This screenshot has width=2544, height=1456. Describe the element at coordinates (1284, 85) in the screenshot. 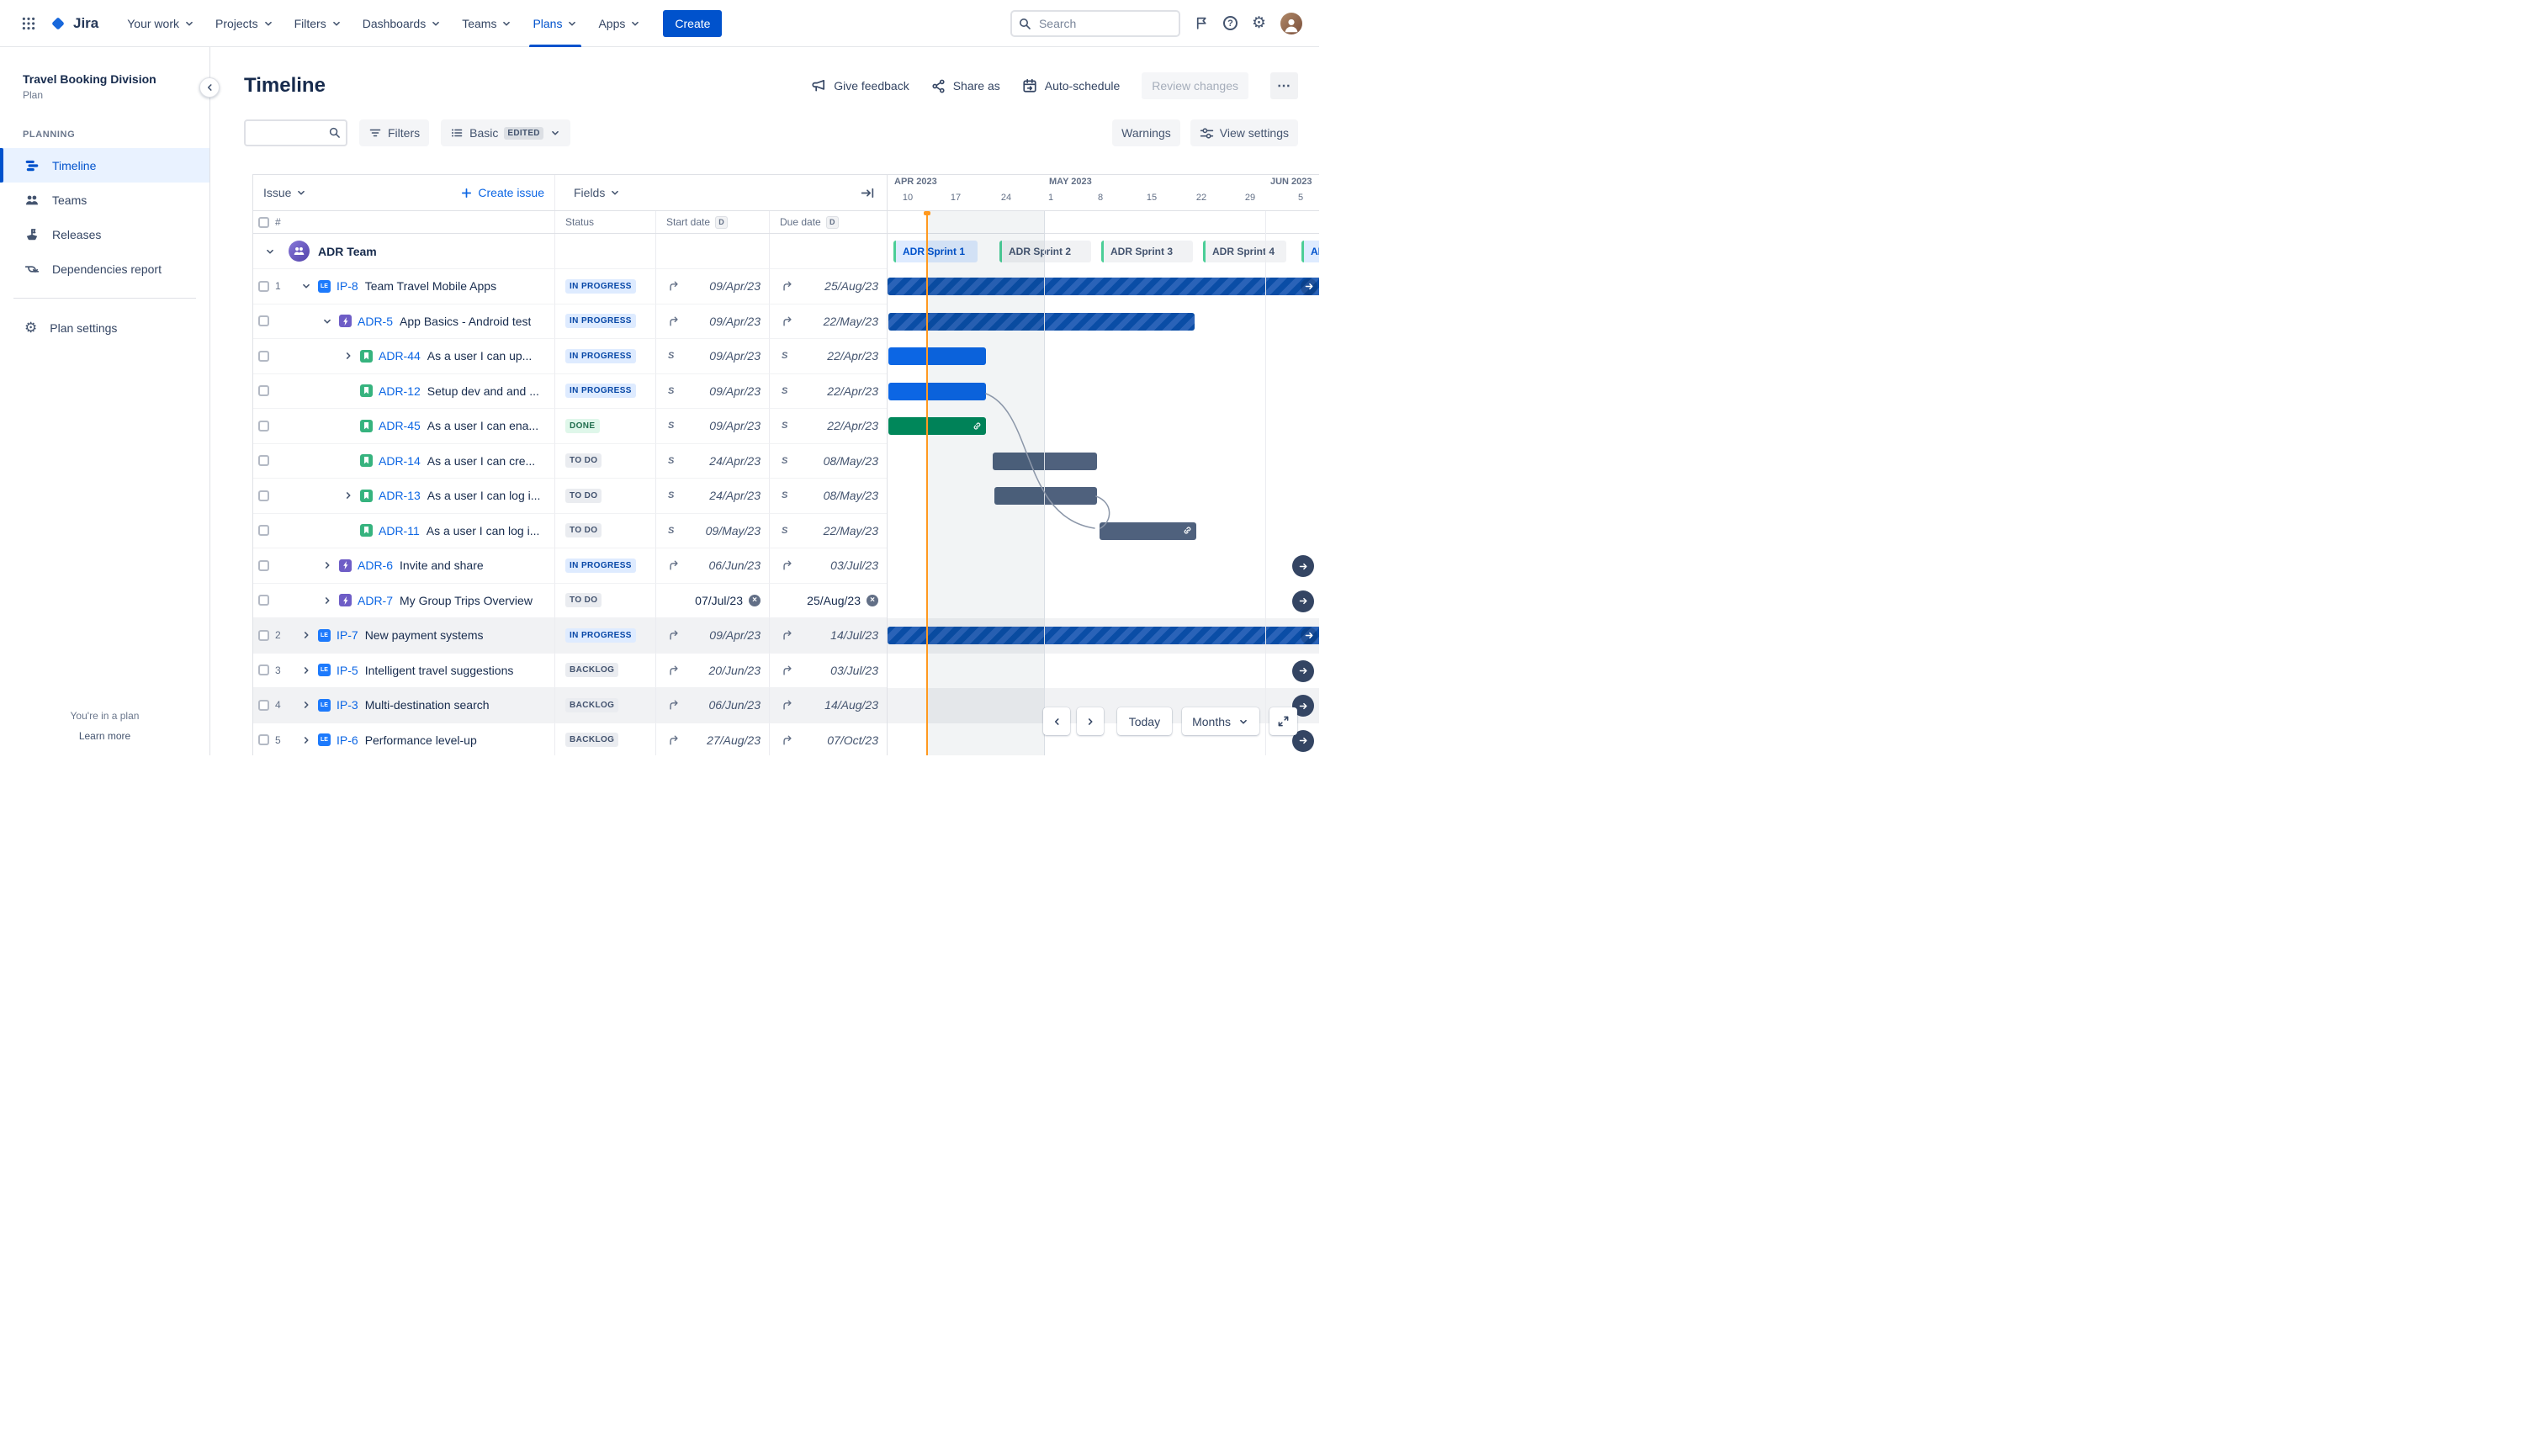

I see `more-options-button: ⋯` at that location.